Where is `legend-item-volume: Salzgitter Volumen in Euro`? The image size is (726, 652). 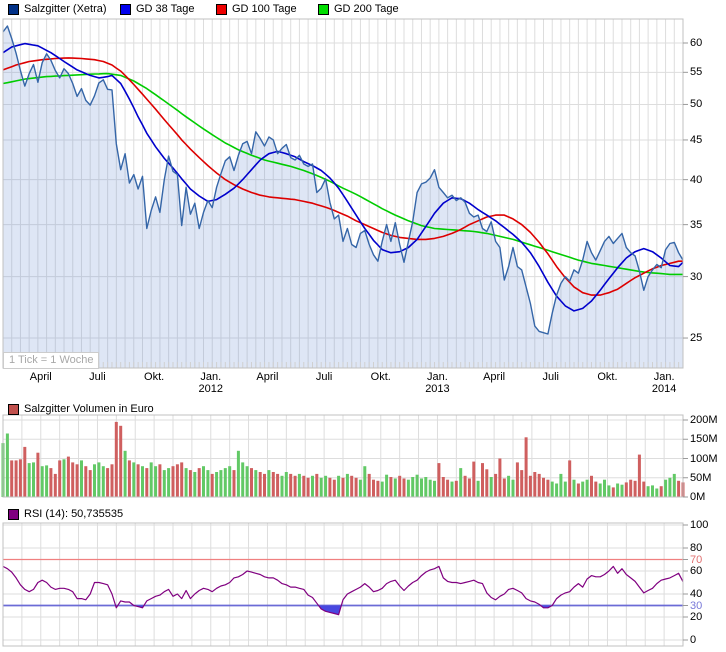
legend-item-volume: Salzgitter Volumen in Euro is located at coordinates (81, 409).